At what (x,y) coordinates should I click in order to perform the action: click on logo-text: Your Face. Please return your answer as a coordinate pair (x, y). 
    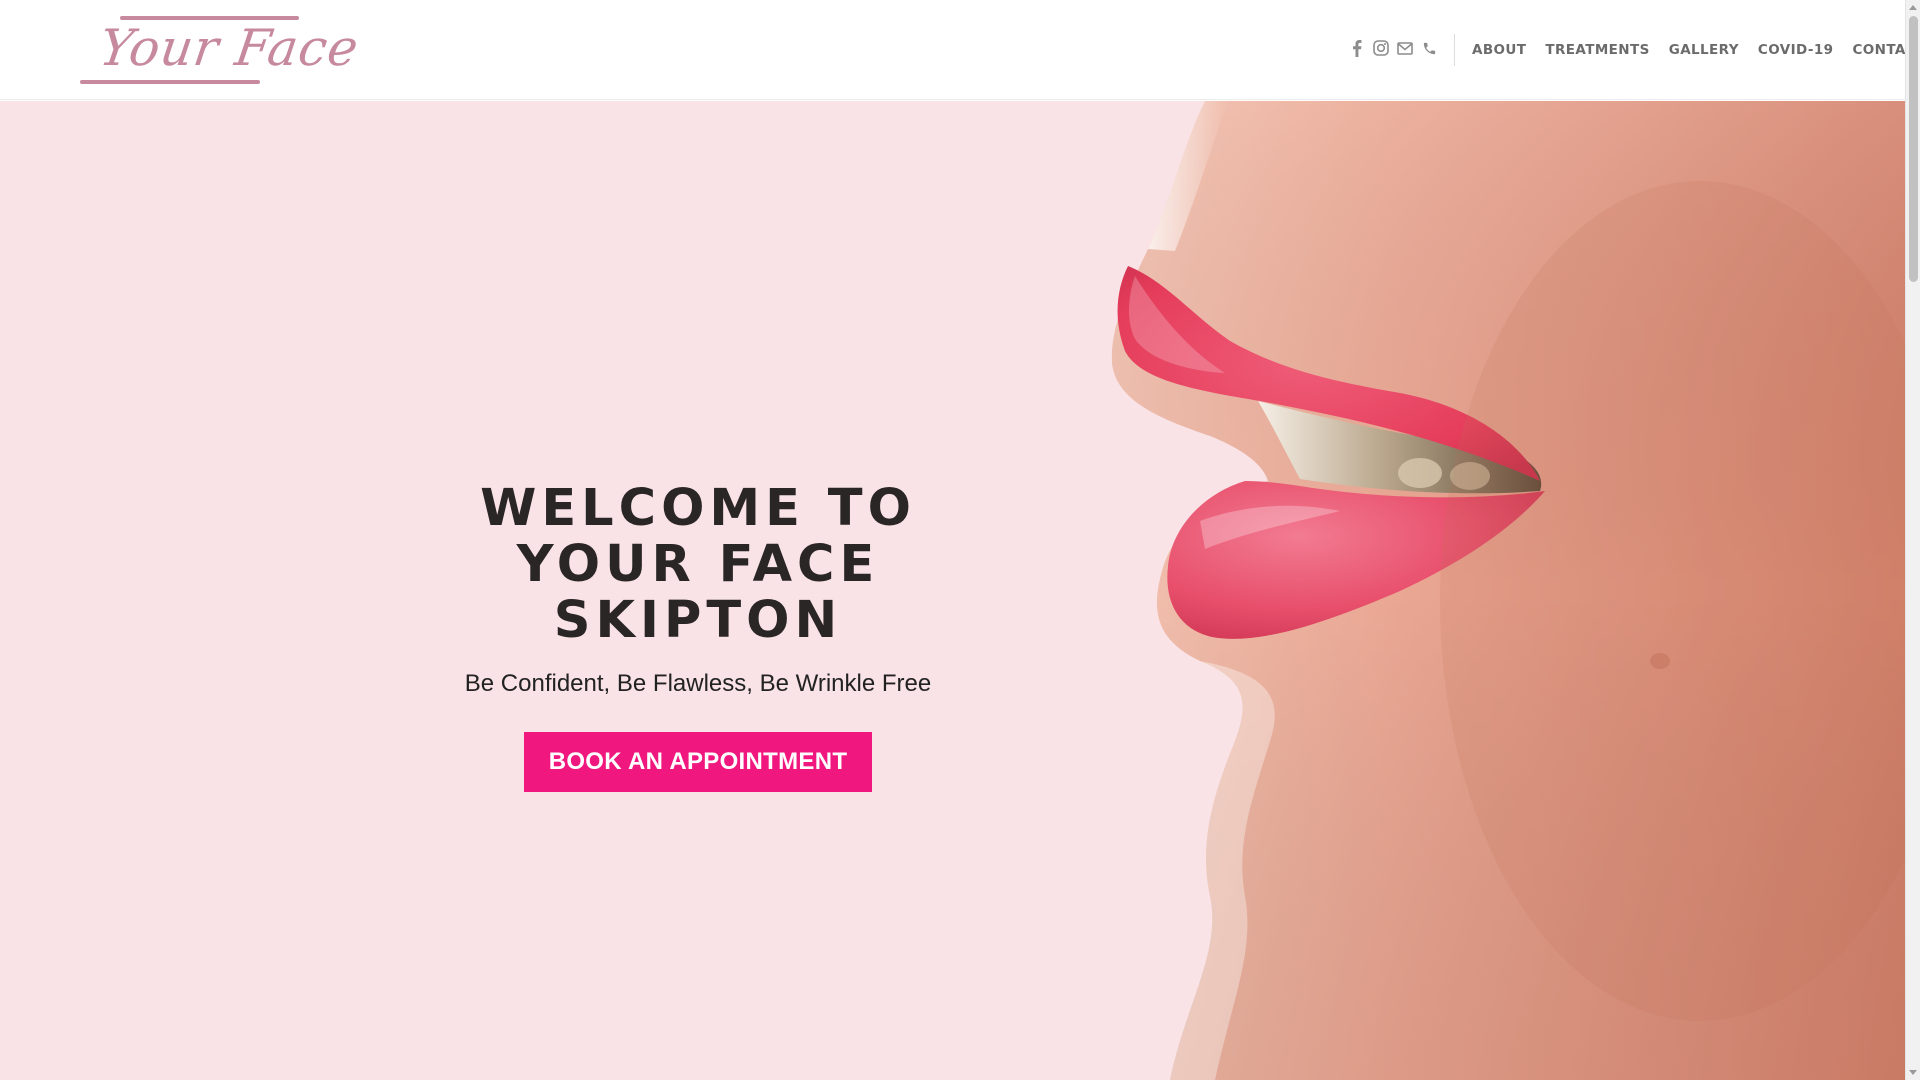
    Looking at the image, I should click on (229, 48).